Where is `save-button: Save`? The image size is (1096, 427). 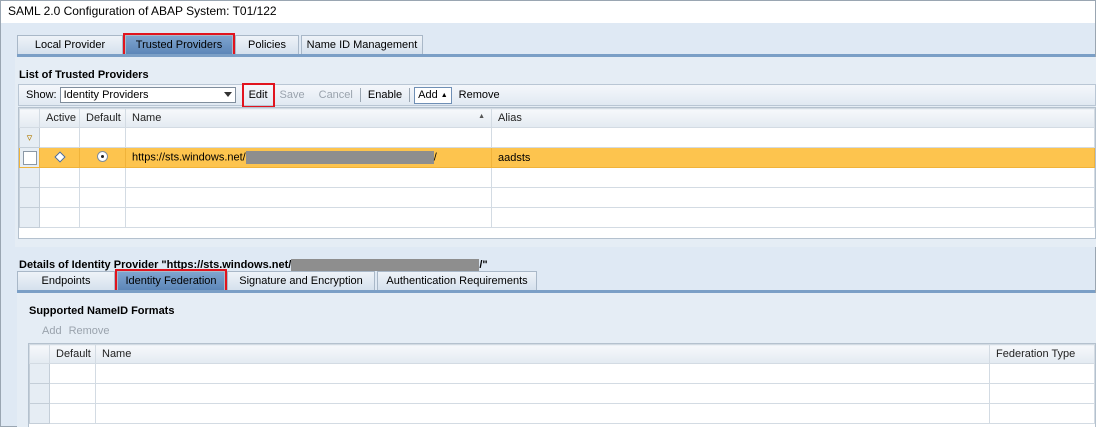 save-button: Save is located at coordinates (292, 95).